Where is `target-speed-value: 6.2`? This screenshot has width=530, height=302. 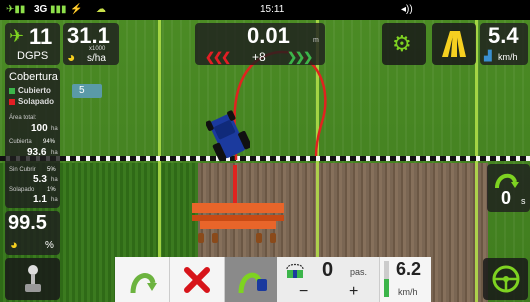 target-speed-value: 6.2 is located at coordinates (409, 269).